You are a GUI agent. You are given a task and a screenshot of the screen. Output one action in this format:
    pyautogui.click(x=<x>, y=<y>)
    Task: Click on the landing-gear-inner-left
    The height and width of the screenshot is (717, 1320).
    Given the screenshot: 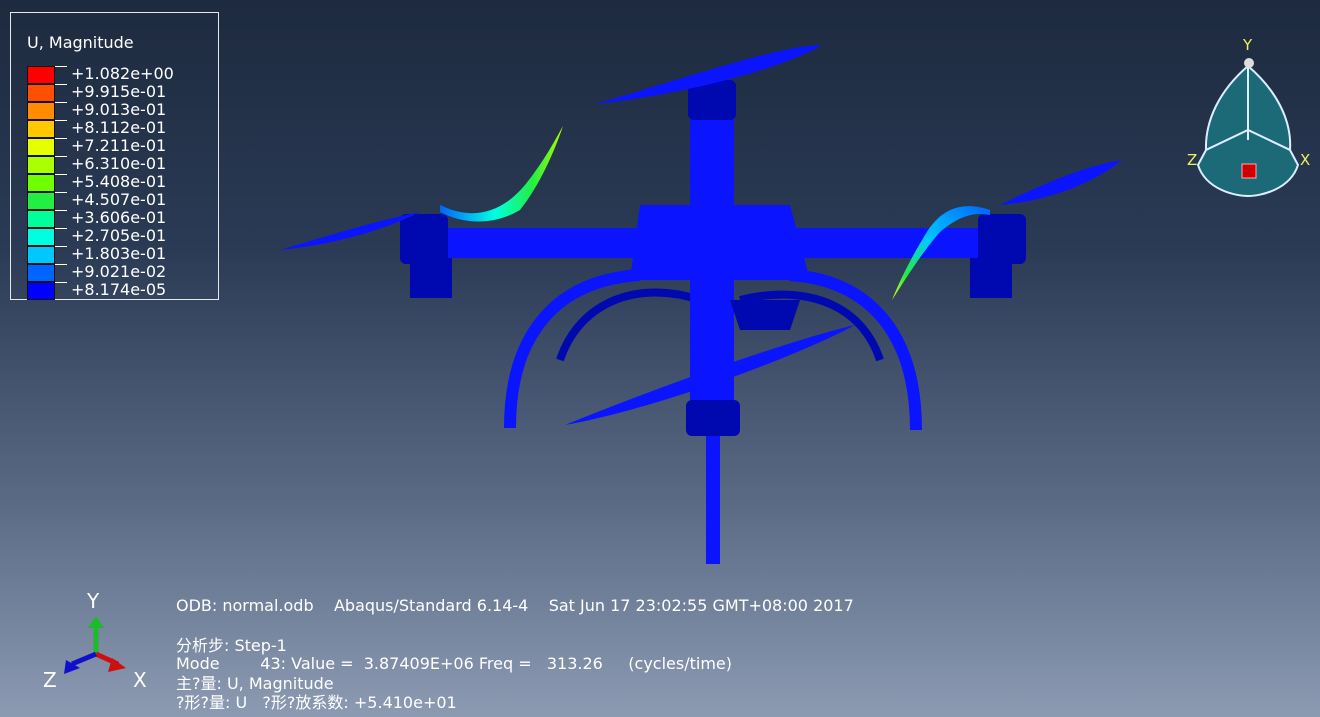 What is the action you would take?
    pyautogui.click(x=629, y=325)
    